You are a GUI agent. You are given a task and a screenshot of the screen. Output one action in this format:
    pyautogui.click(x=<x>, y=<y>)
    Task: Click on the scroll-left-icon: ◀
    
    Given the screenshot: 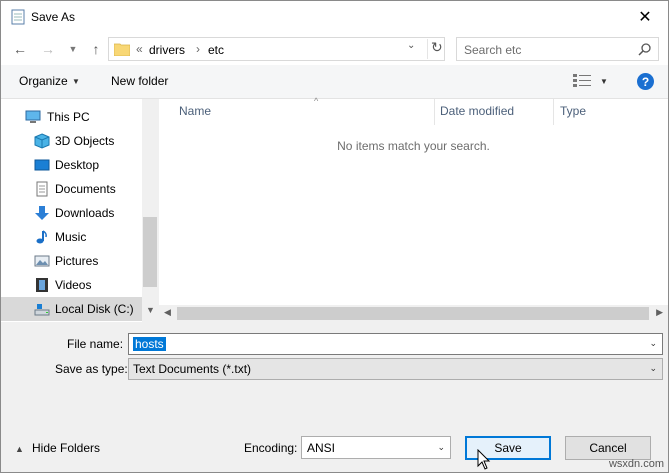 What is the action you would take?
    pyautogui.click(x=167, y=312)
    